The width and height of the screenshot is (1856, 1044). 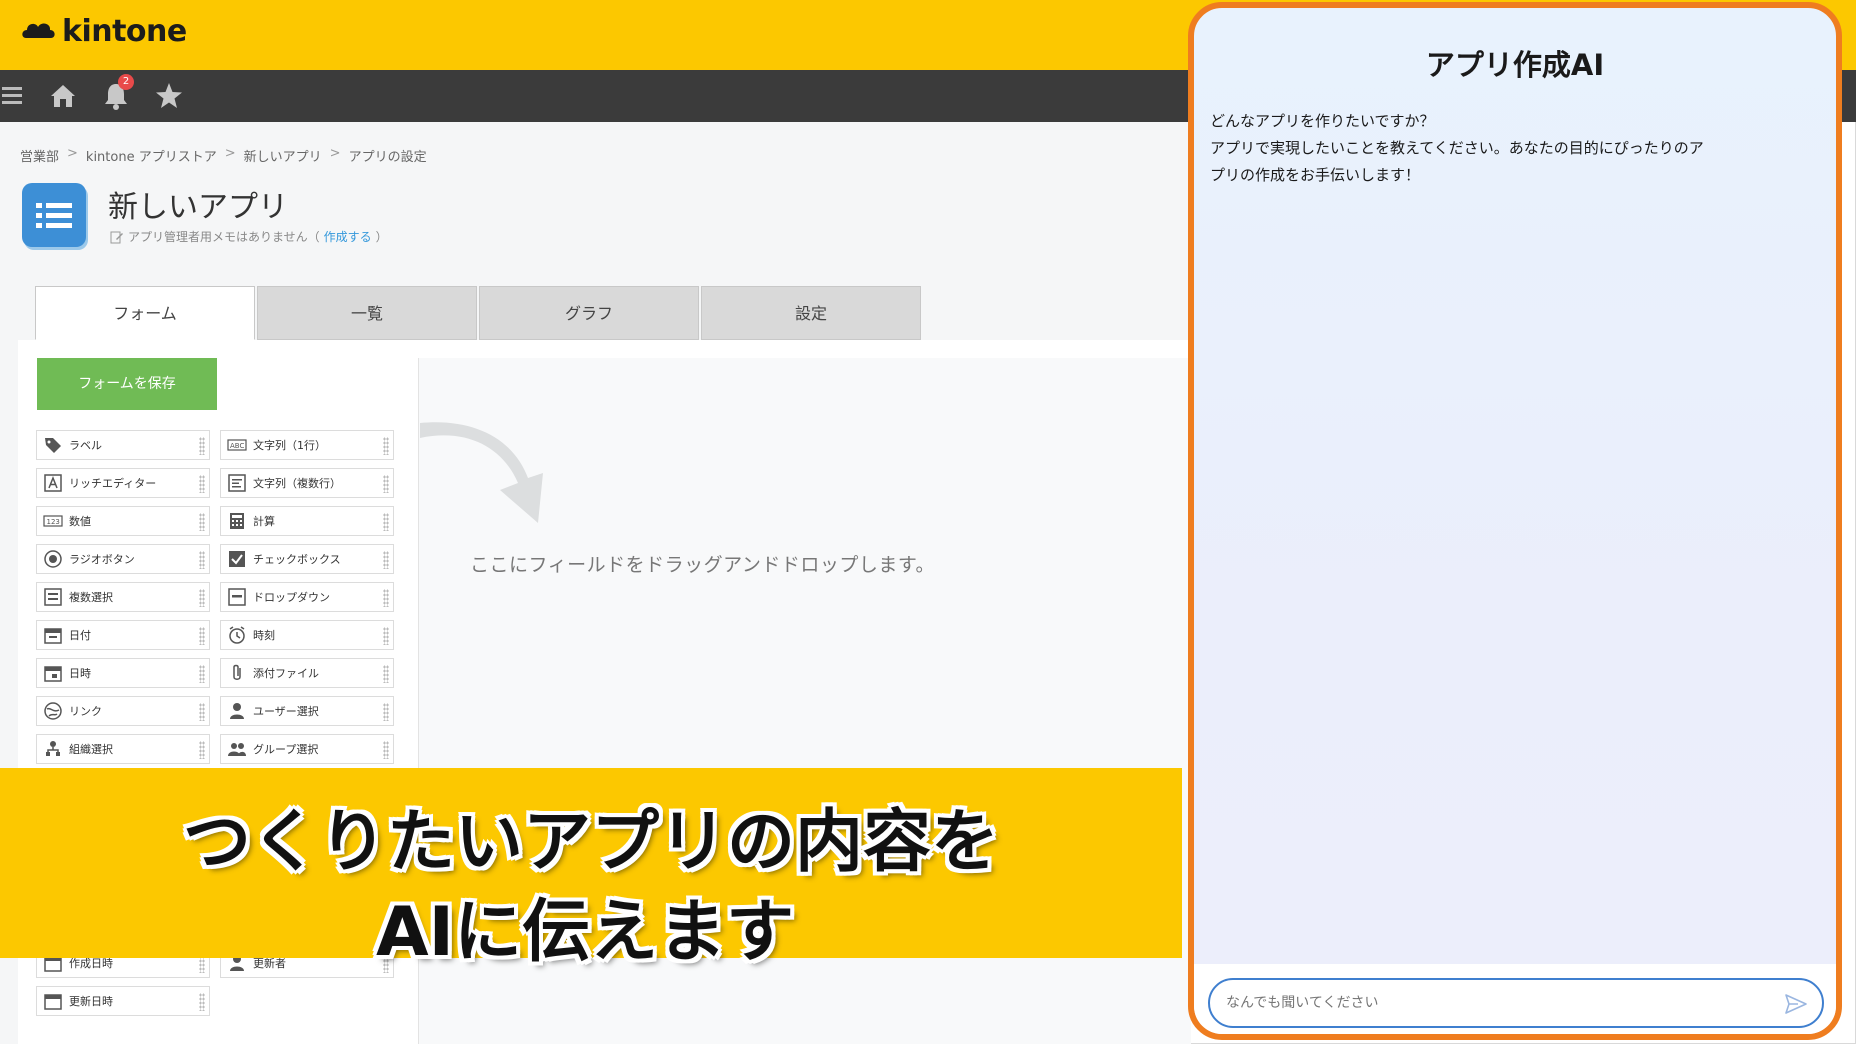 I want to click on field-checkbox: チェックボックス, so click(x=307, y=559).